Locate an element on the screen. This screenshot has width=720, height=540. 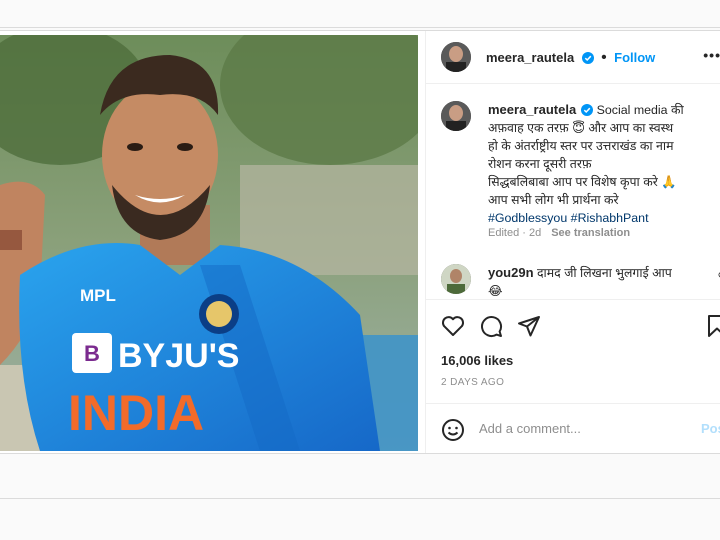
add-comment-bar: Add a comment... Post is located at coordinates (573, 428).